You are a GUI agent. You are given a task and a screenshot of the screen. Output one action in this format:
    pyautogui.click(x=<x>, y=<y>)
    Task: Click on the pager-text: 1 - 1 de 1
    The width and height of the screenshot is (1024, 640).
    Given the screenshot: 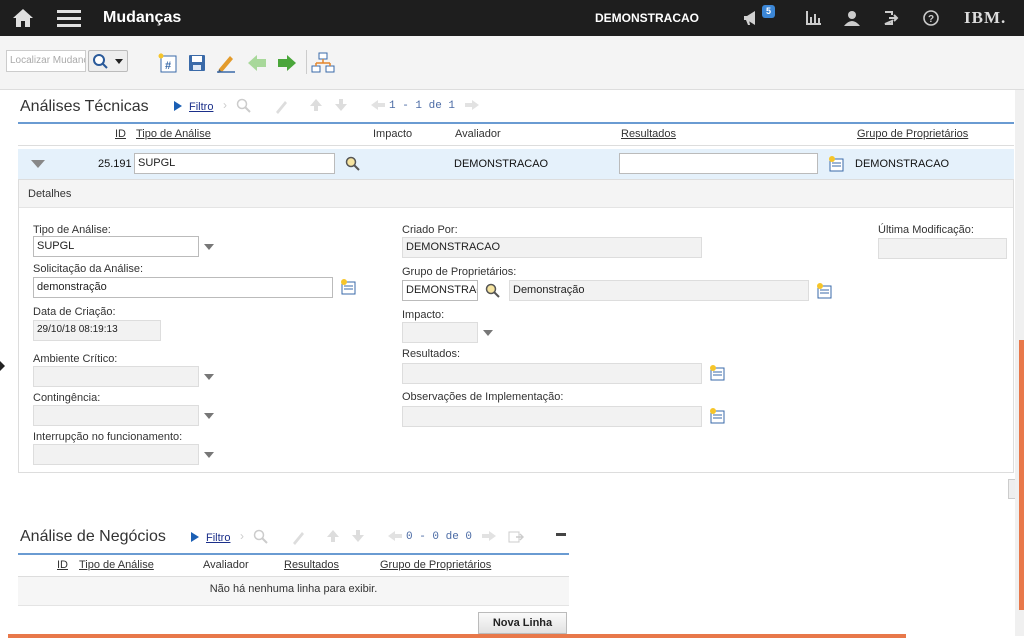 What is the action you would take?
    pyautogui.click(x=422, y=106)
    